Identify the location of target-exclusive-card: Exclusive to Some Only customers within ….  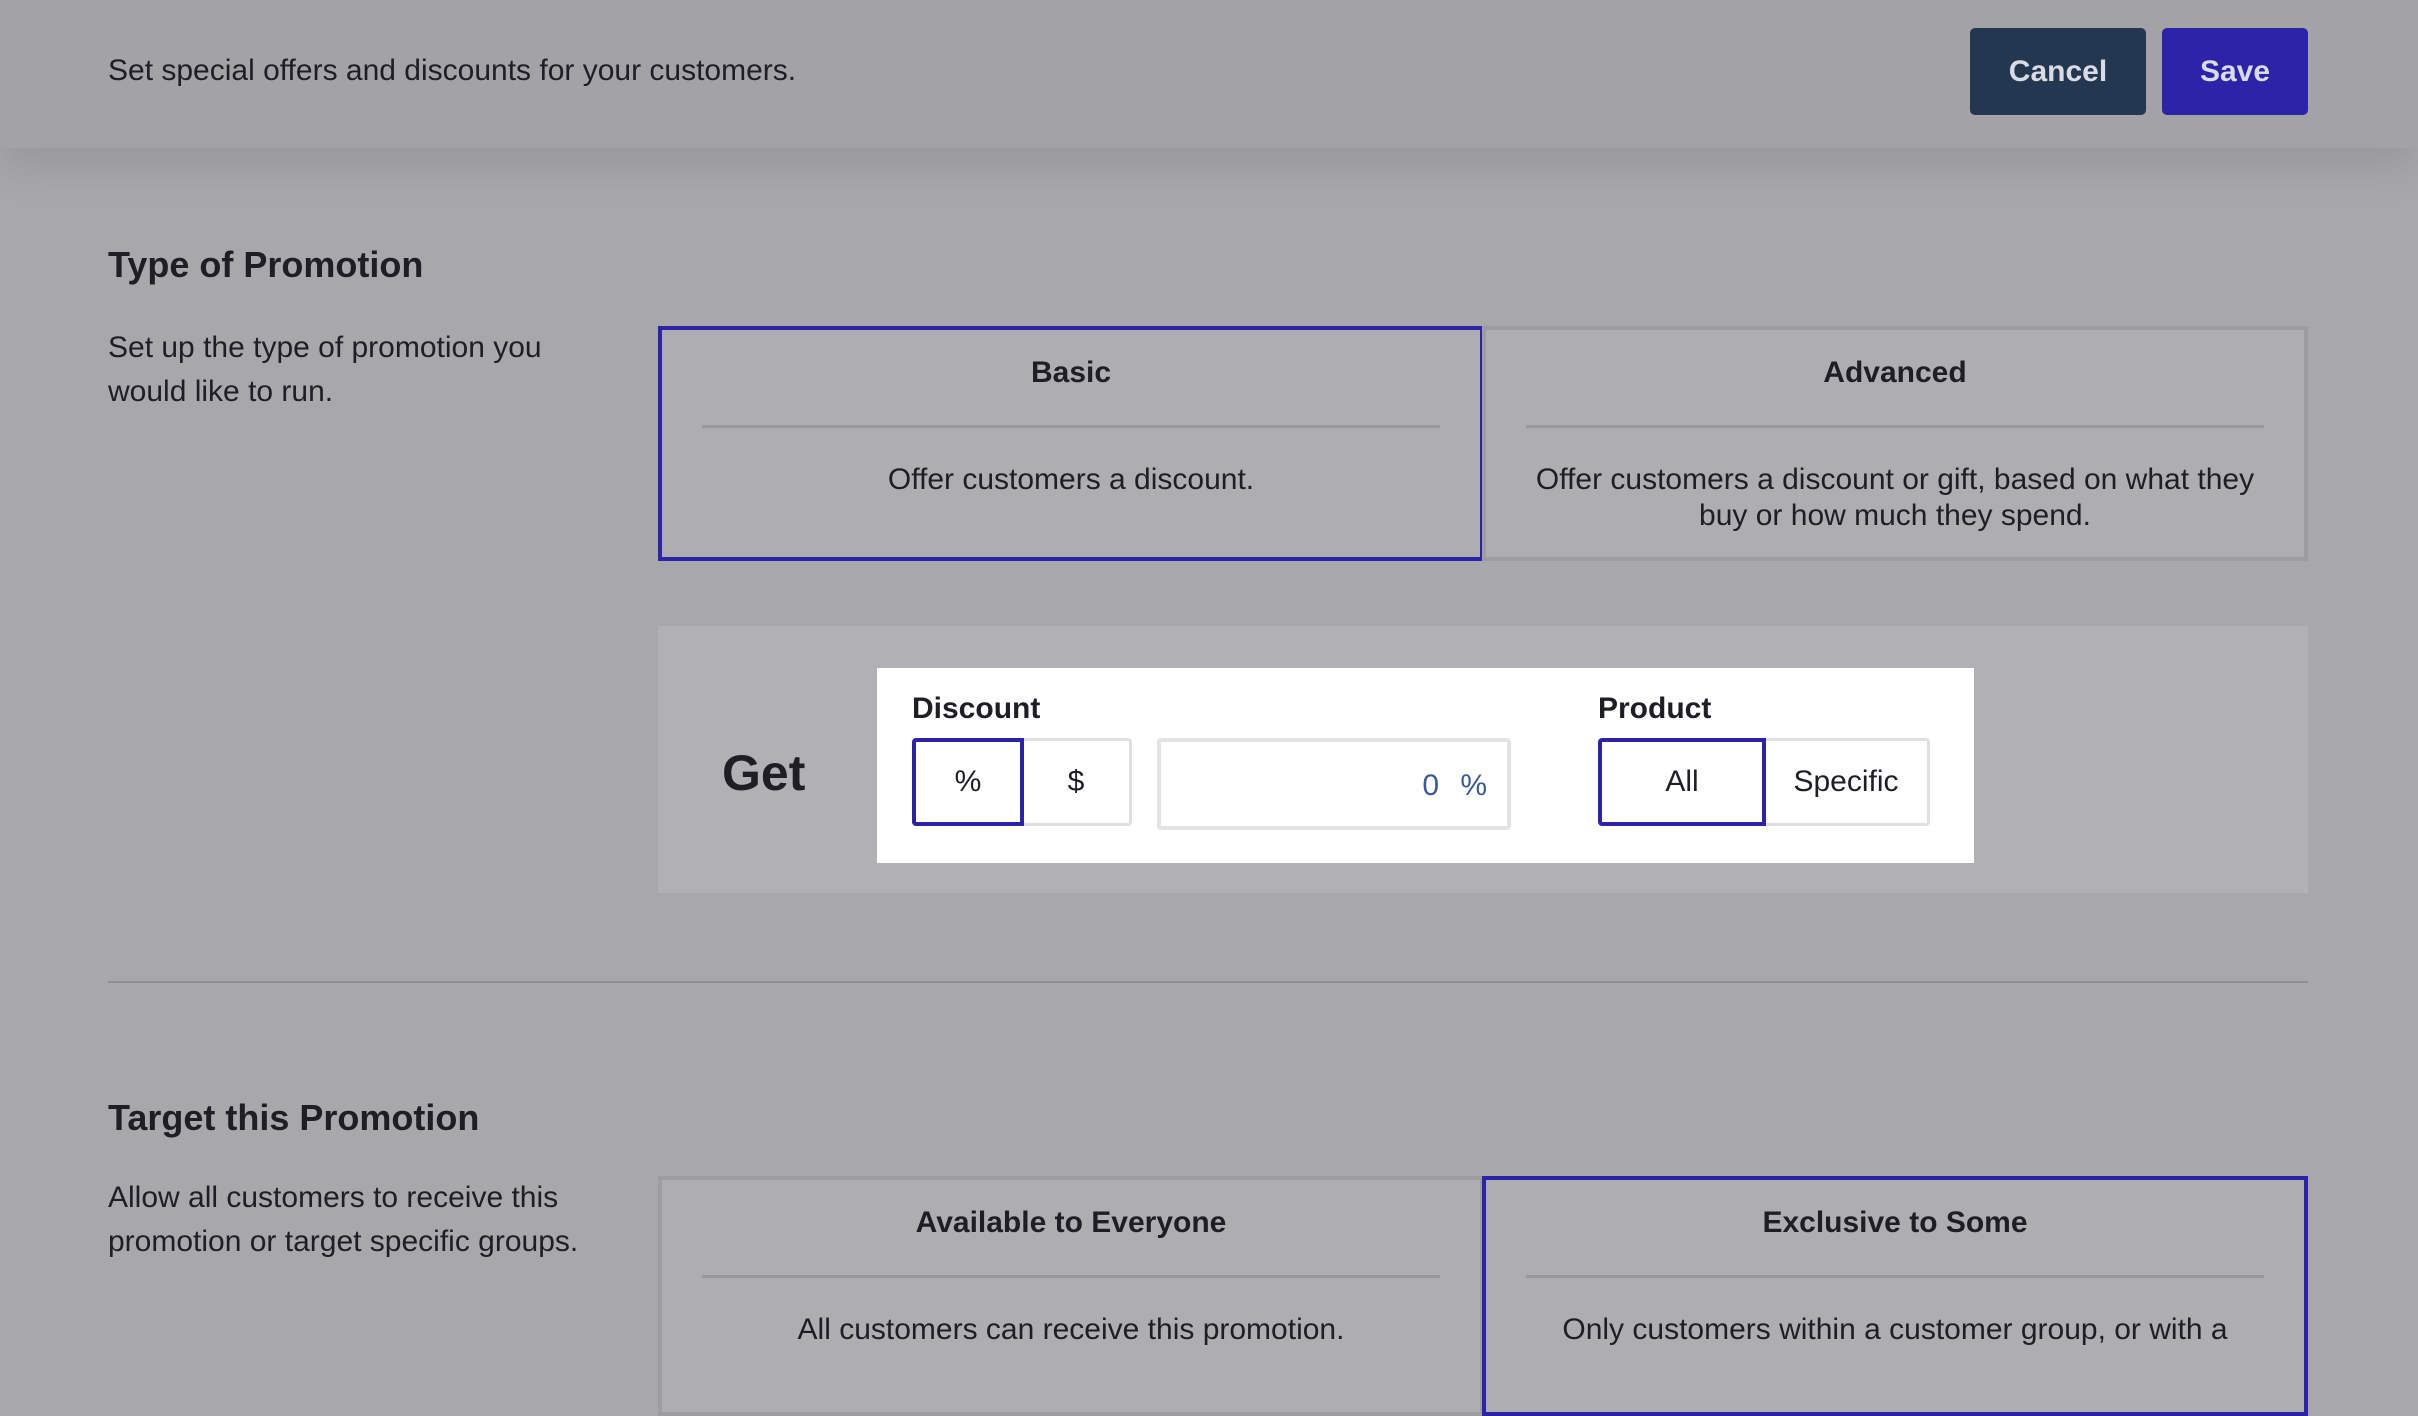
(1895, 1296).